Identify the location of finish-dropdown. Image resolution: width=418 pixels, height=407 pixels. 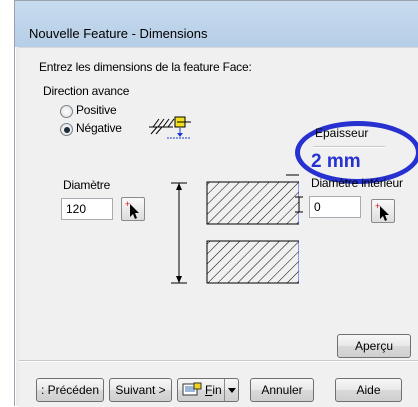
(231, 390).